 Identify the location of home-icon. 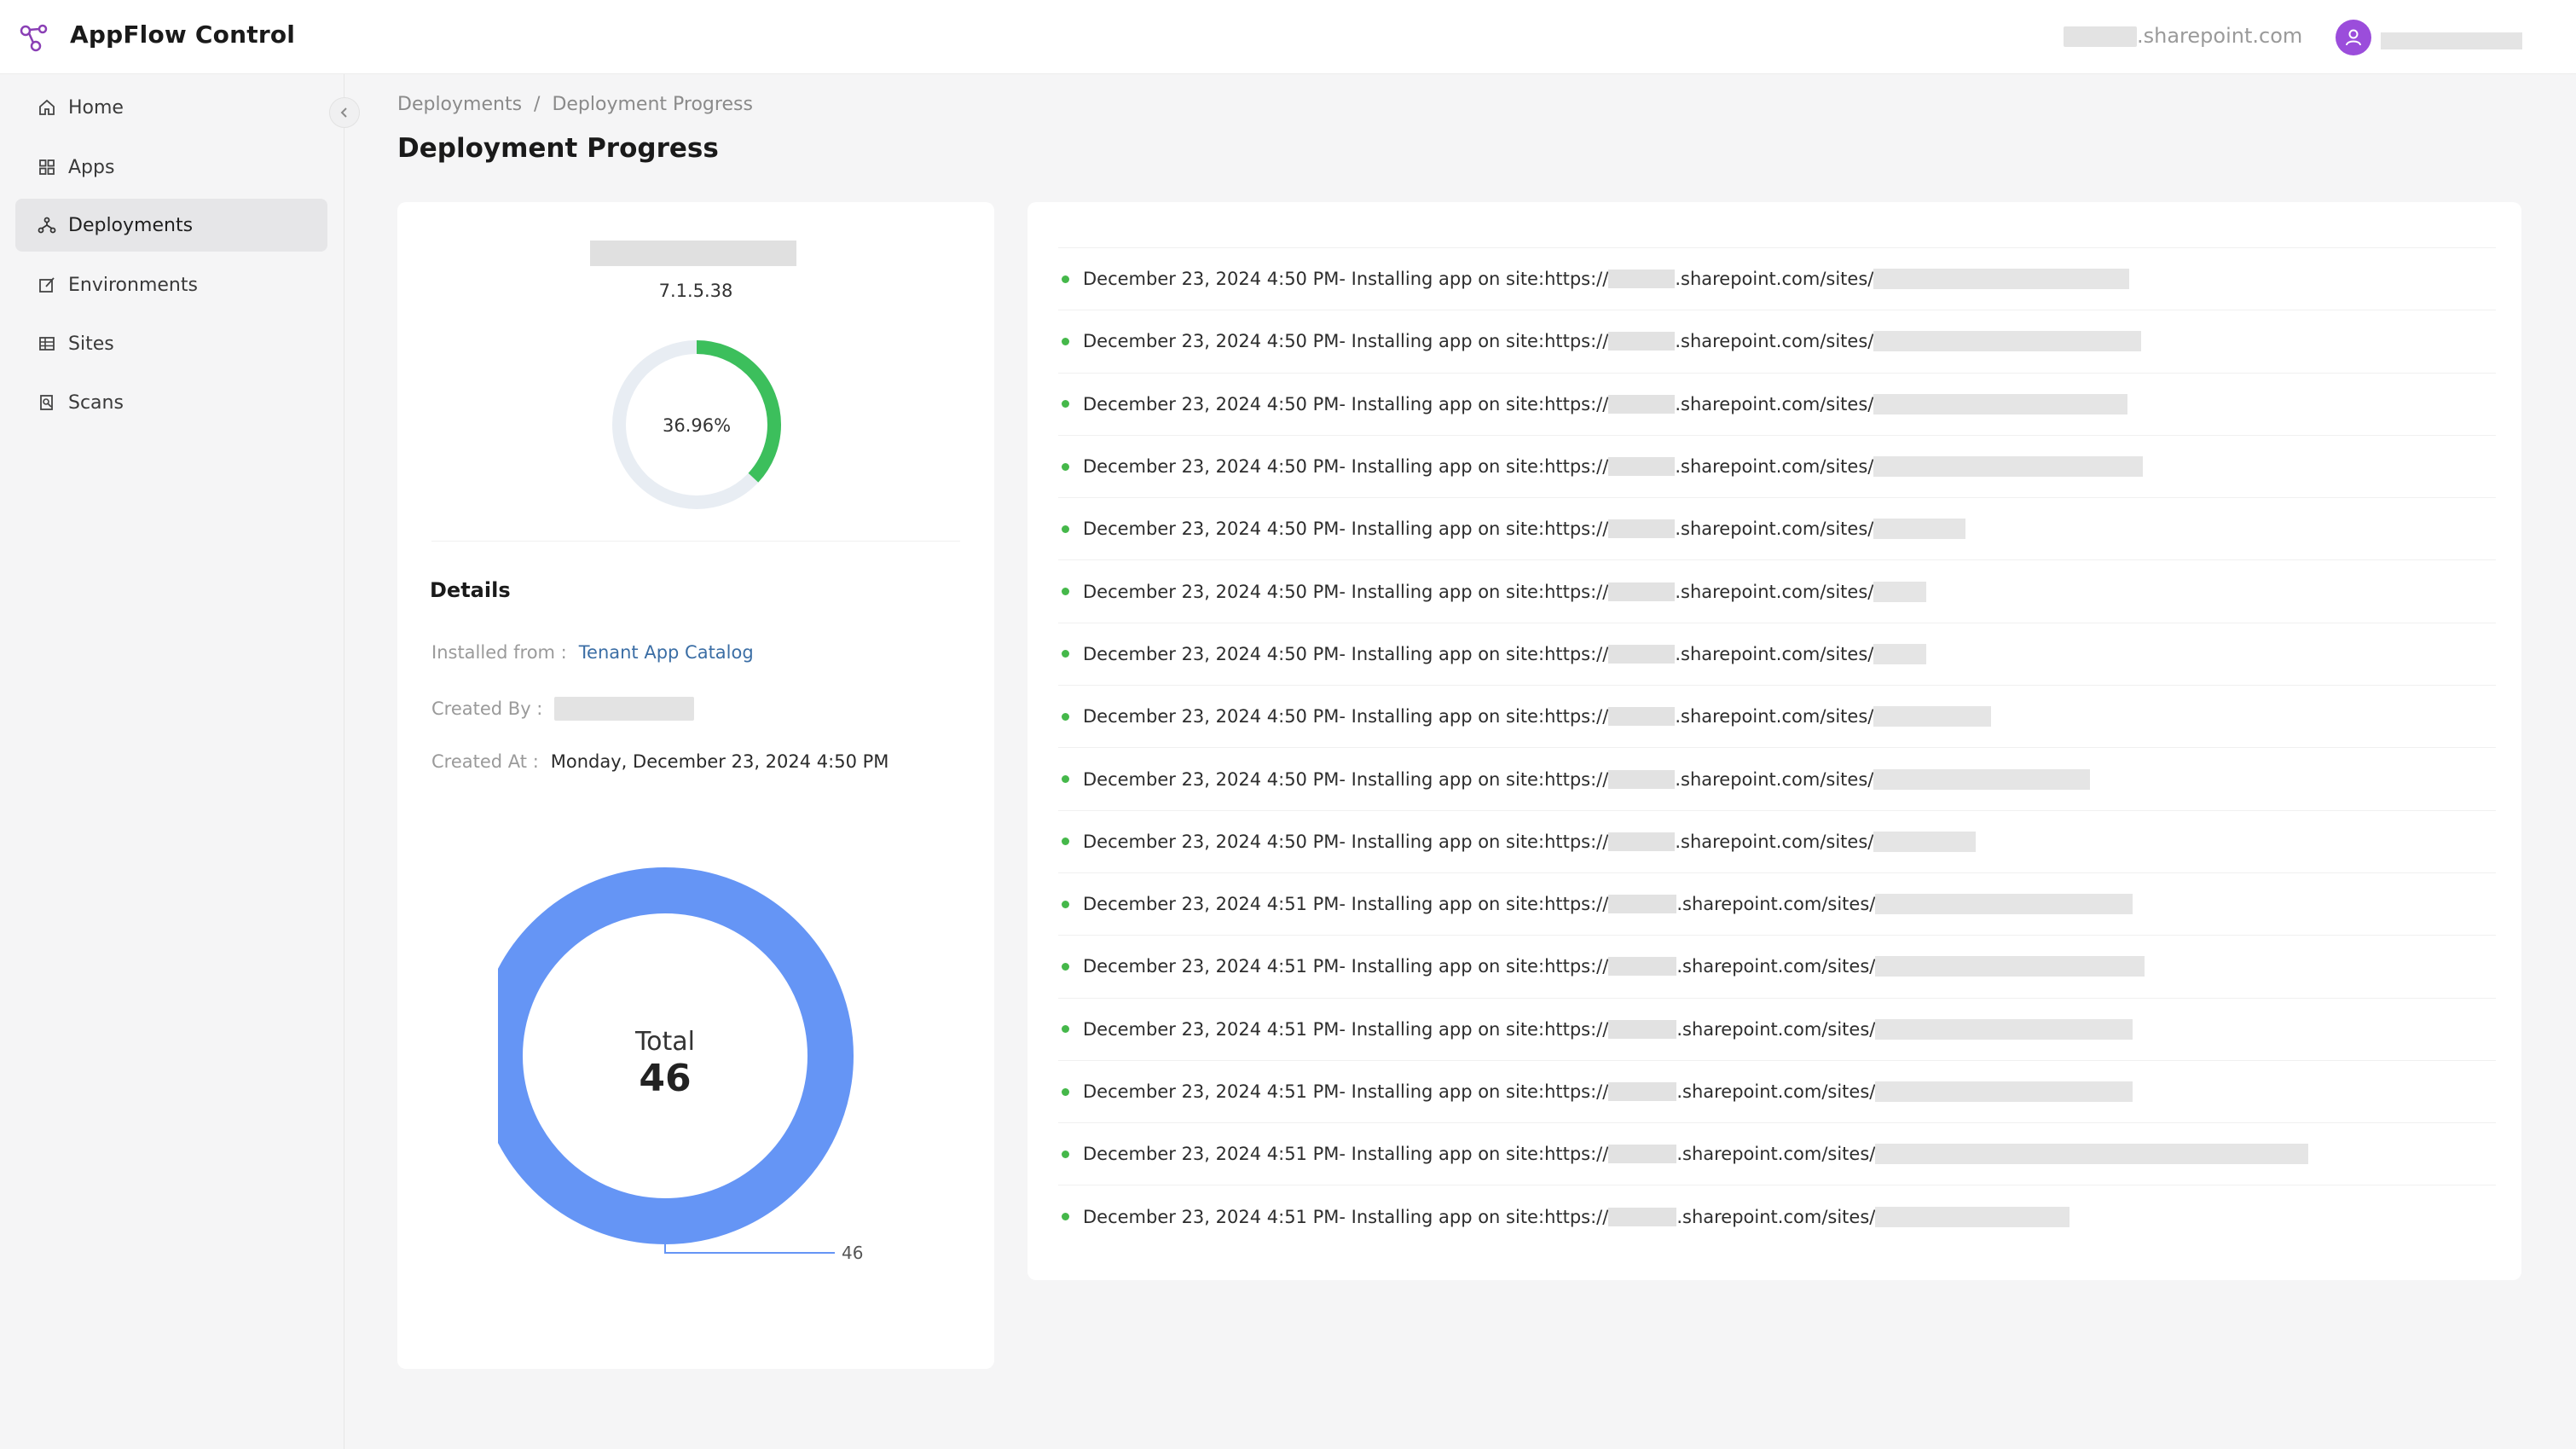
(47, 107).